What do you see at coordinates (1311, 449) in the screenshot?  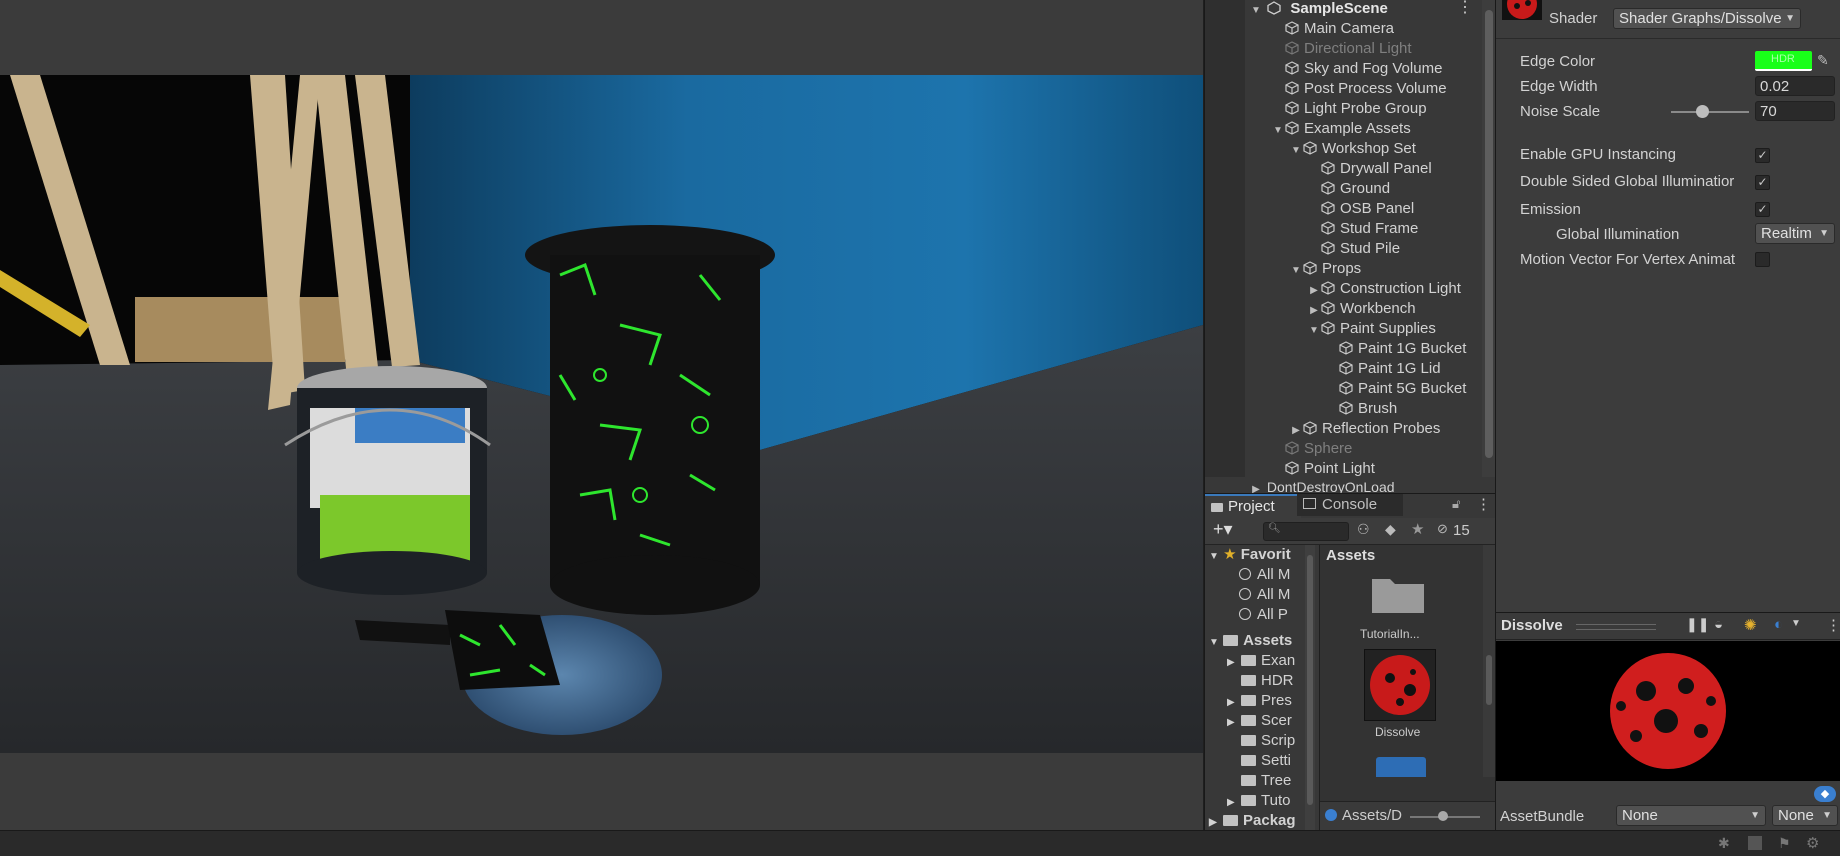 I see `hierarchy-item: Sphere` at bounding box center [1311, 449].